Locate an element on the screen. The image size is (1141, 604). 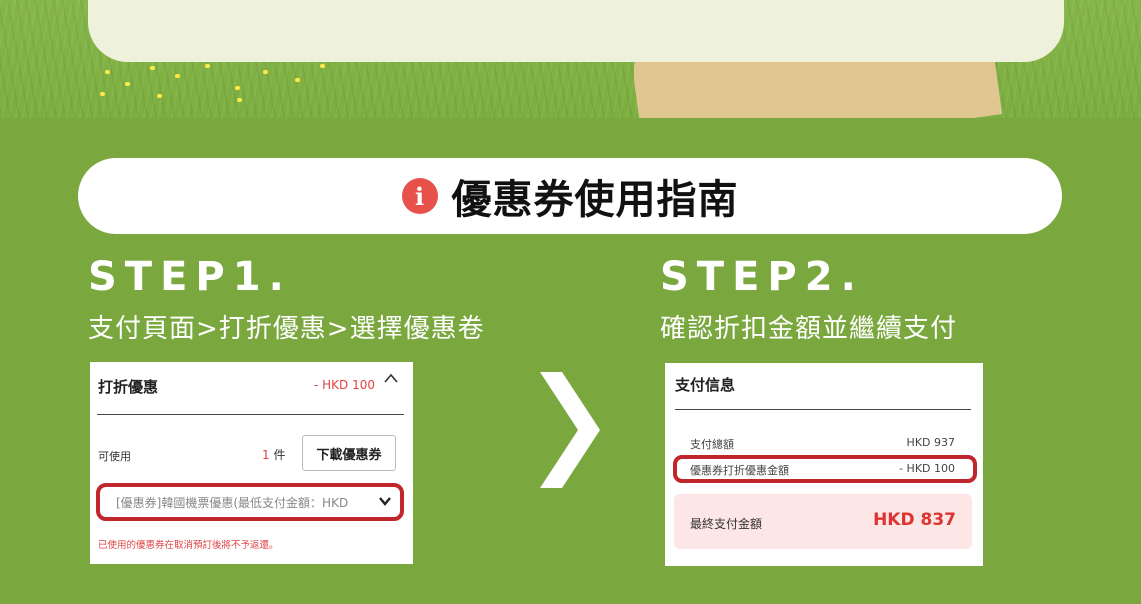
available-label: 可使用 is located at coordinates (114, 456).